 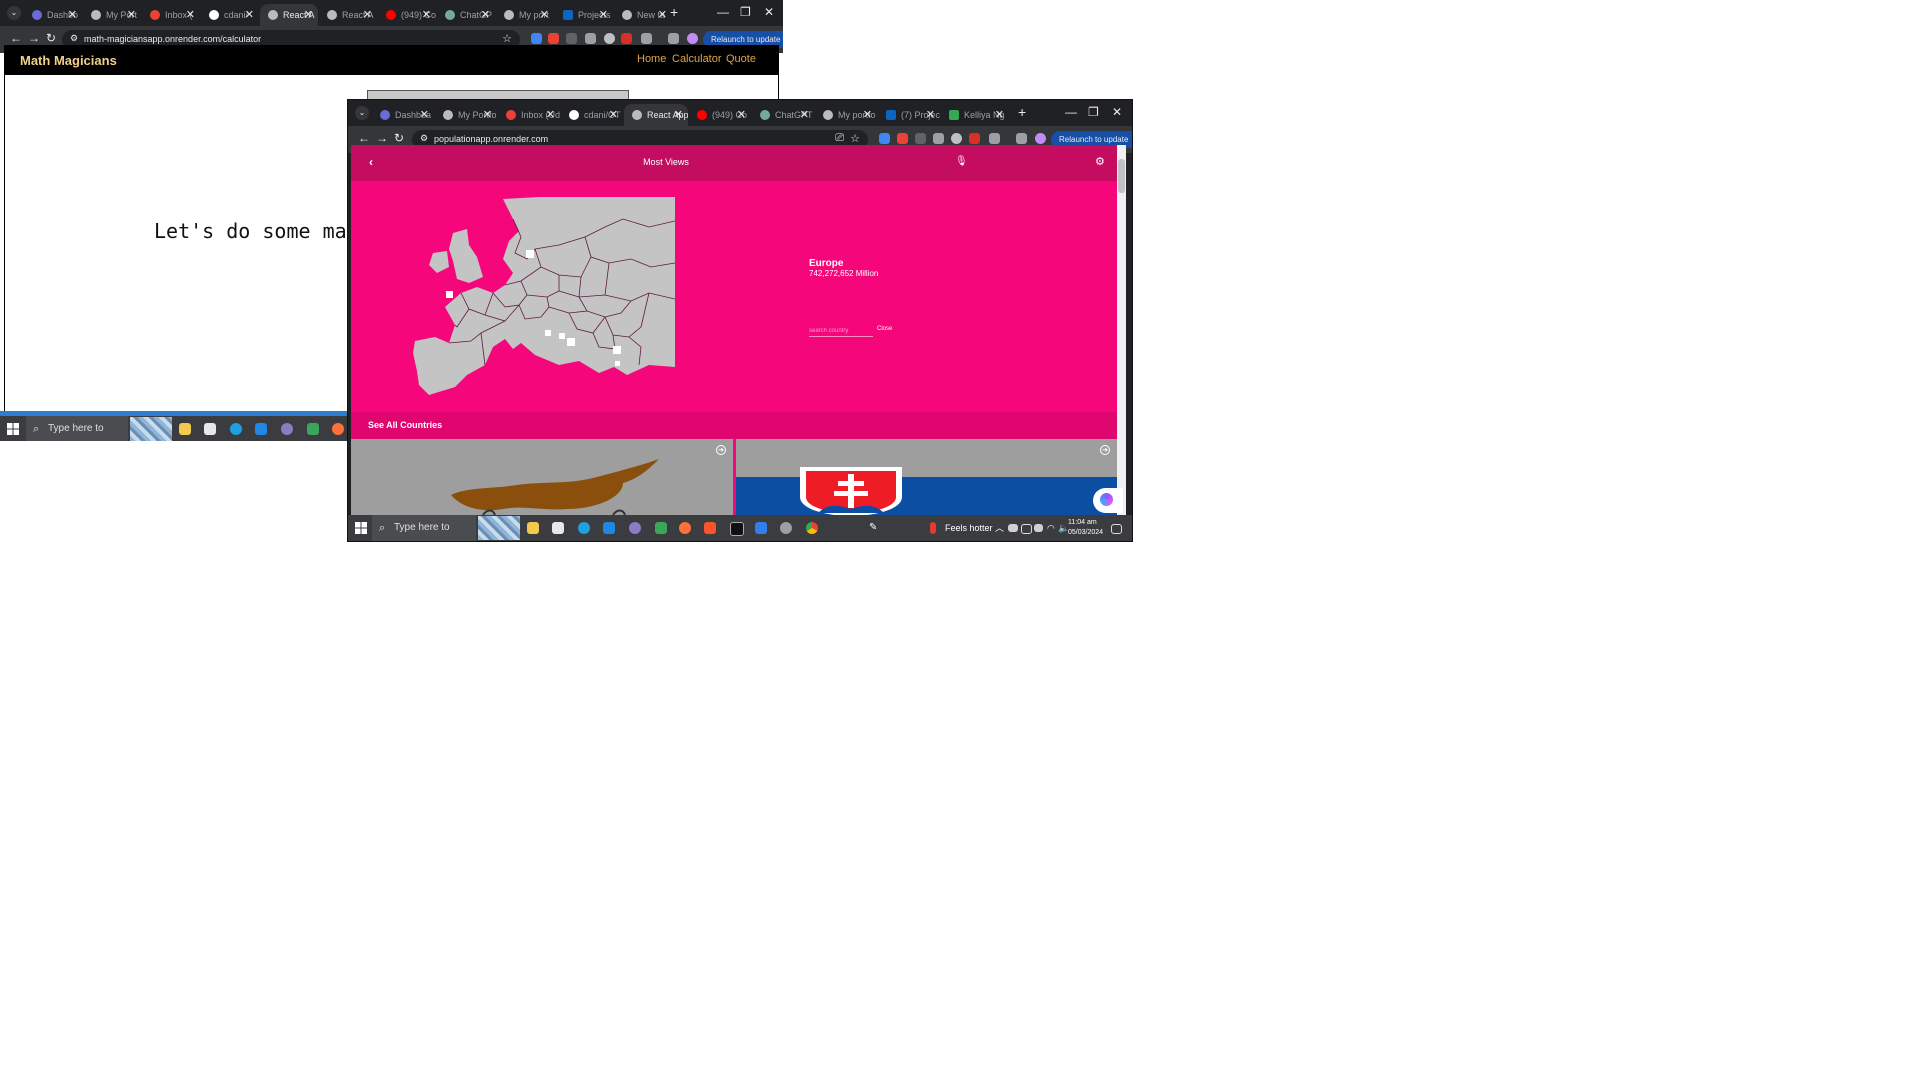 I want to click on page-scrollbar, so click(x=1121, y=330).